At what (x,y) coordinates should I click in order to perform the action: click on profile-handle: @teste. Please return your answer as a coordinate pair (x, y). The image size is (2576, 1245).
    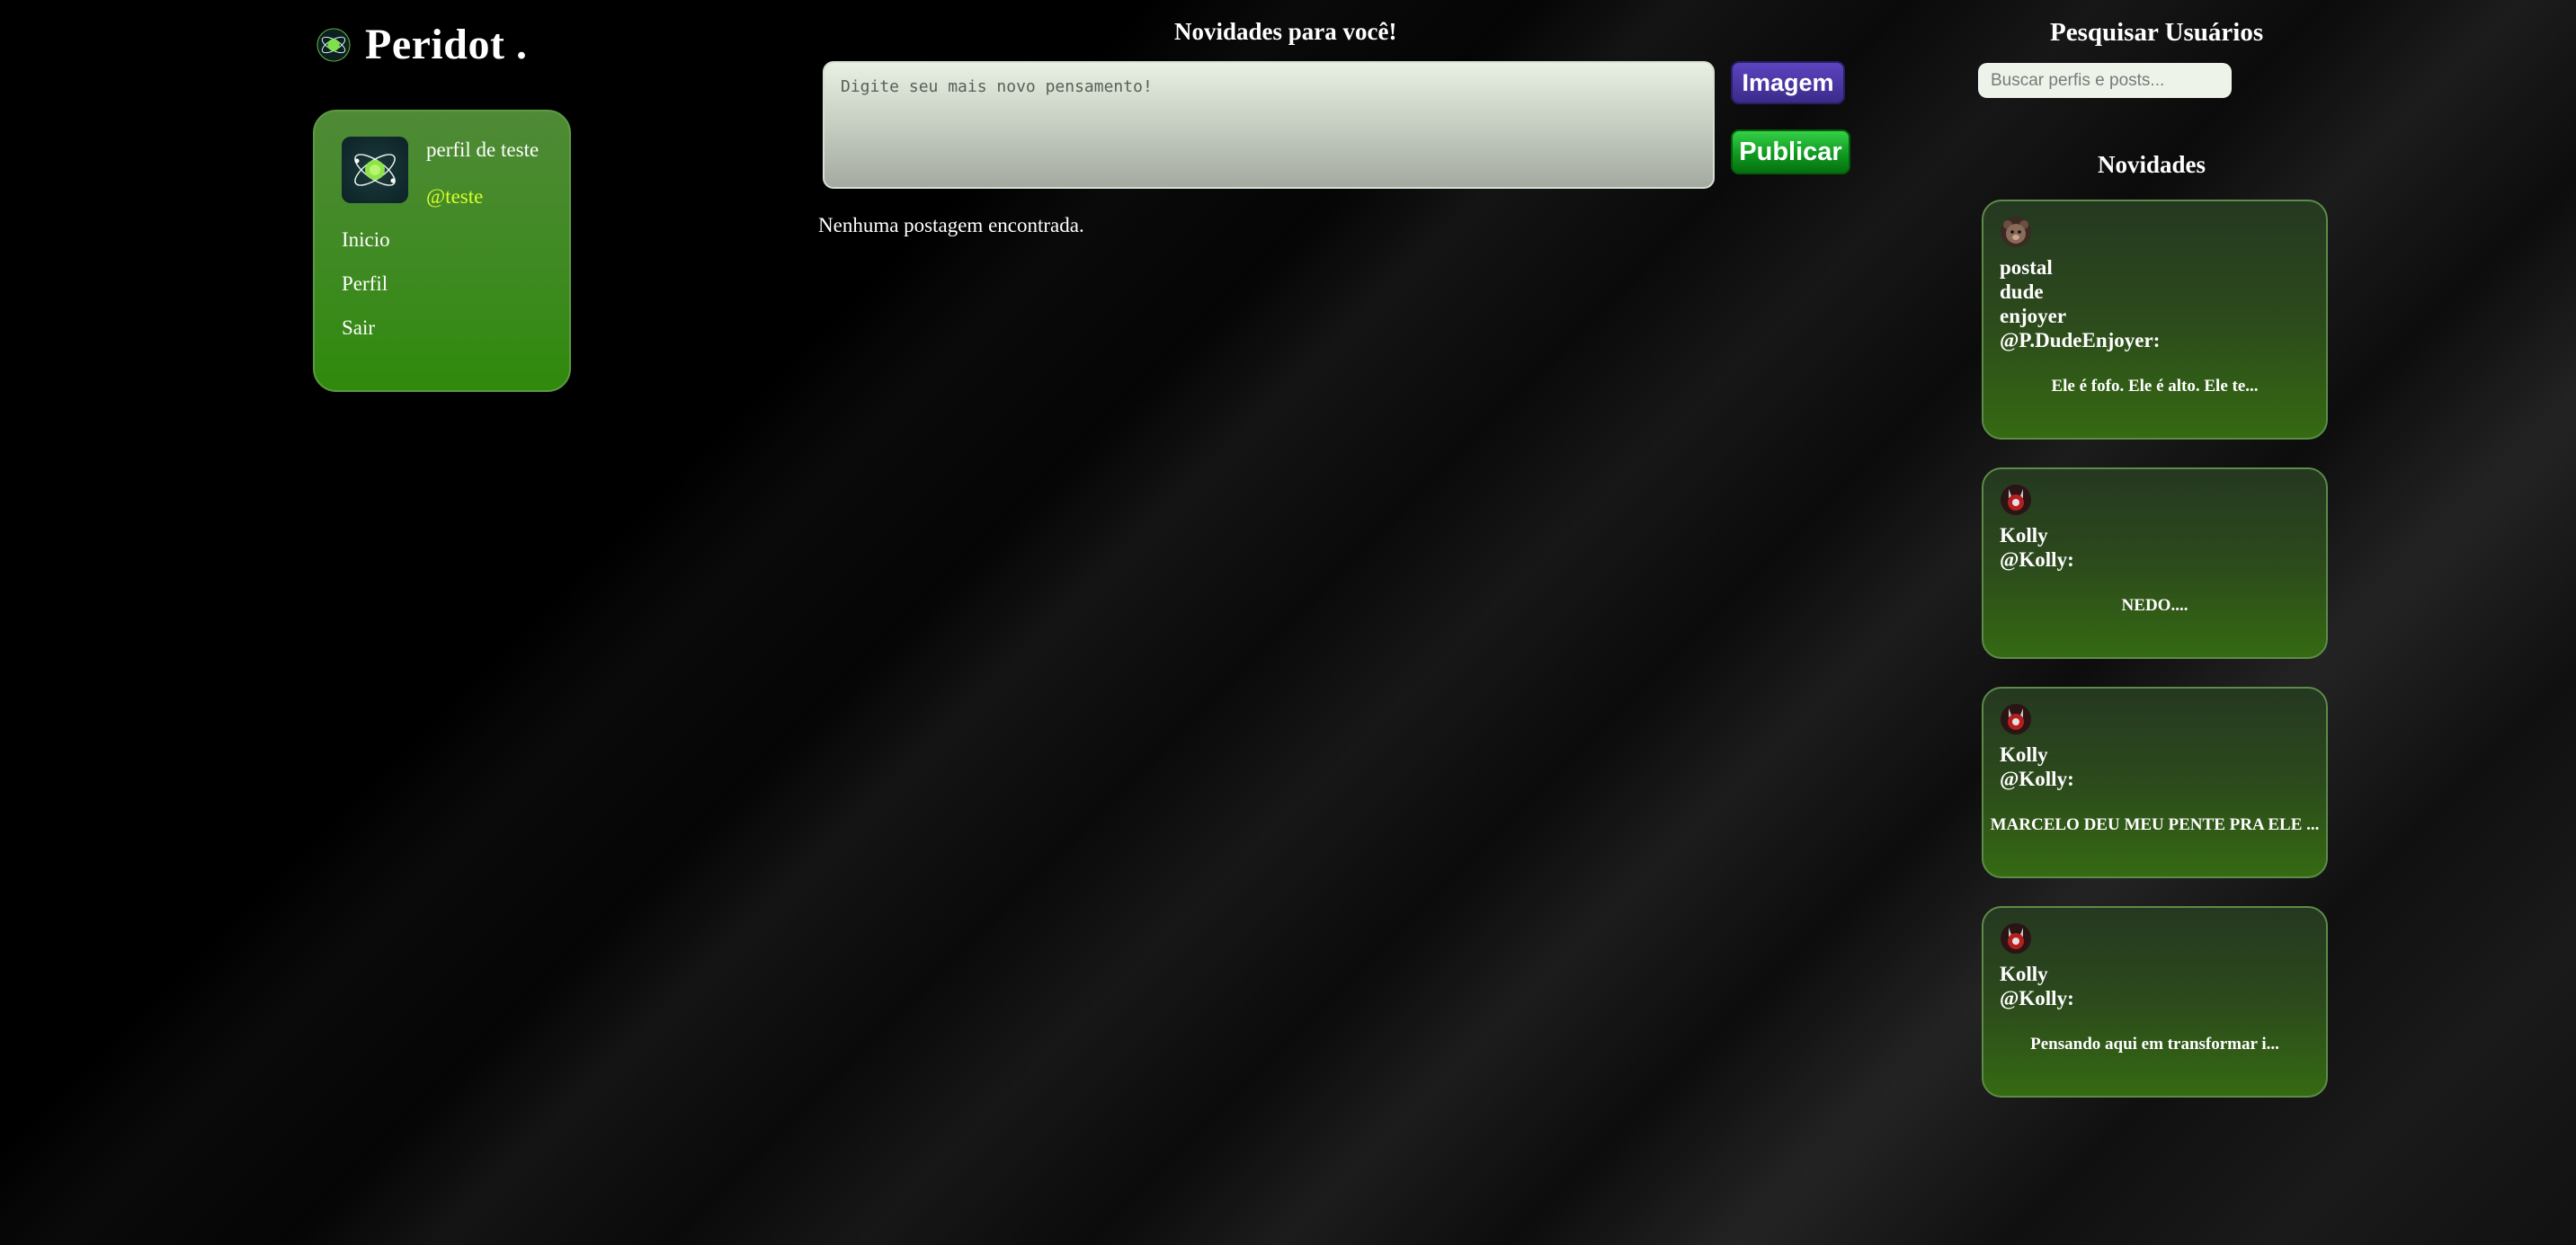
    Looking at the image, I should click on (455, 197).